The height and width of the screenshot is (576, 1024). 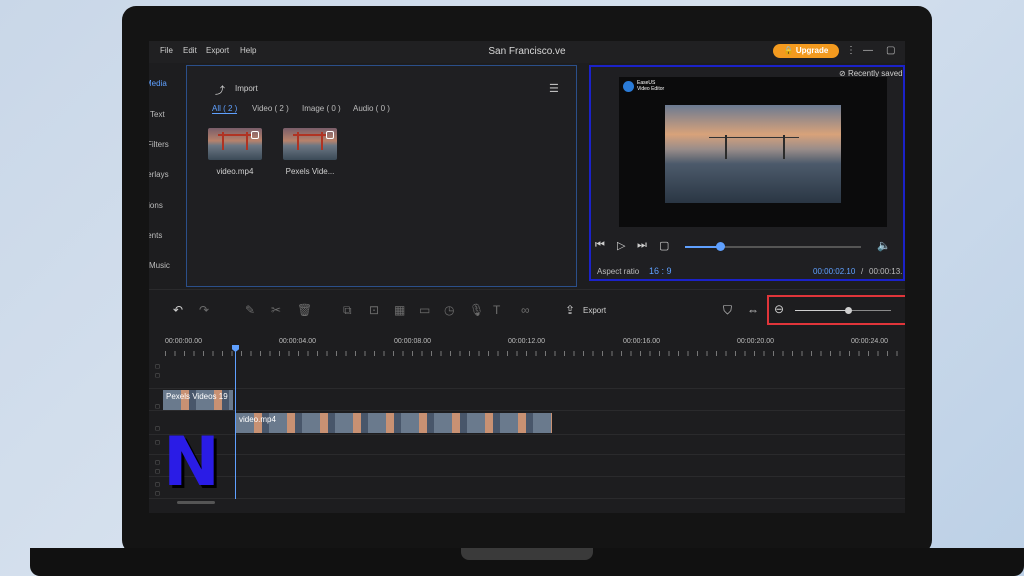 What do you see at coordinates (664, 245) in the screenshot?
I see `stop-icon: ▢` at bounding box center [664, 245].